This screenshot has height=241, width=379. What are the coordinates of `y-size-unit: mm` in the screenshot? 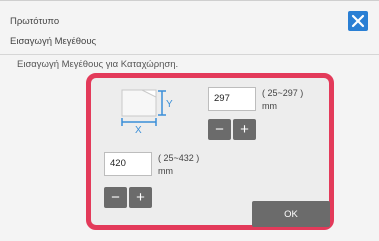 It's located at (269, 106).